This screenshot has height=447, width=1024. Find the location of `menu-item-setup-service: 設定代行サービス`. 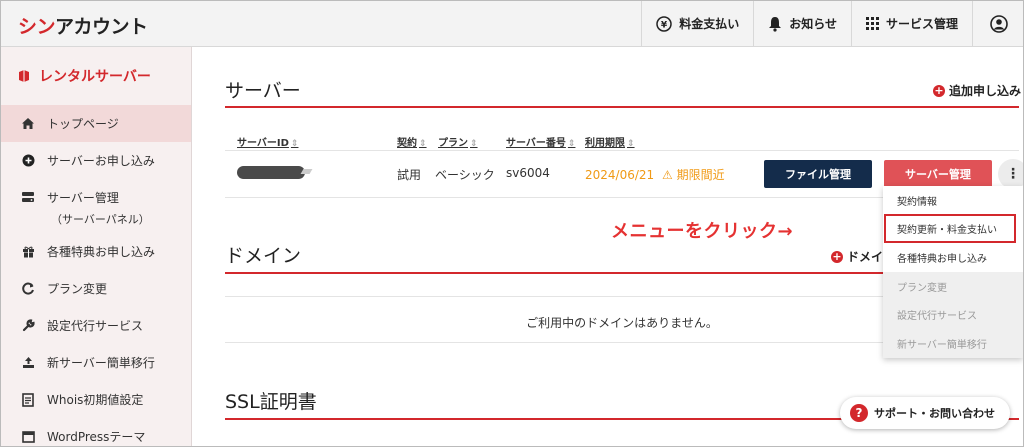

menu-item-setup-service: 設定代行サービス is located at coordinates (953, 314).